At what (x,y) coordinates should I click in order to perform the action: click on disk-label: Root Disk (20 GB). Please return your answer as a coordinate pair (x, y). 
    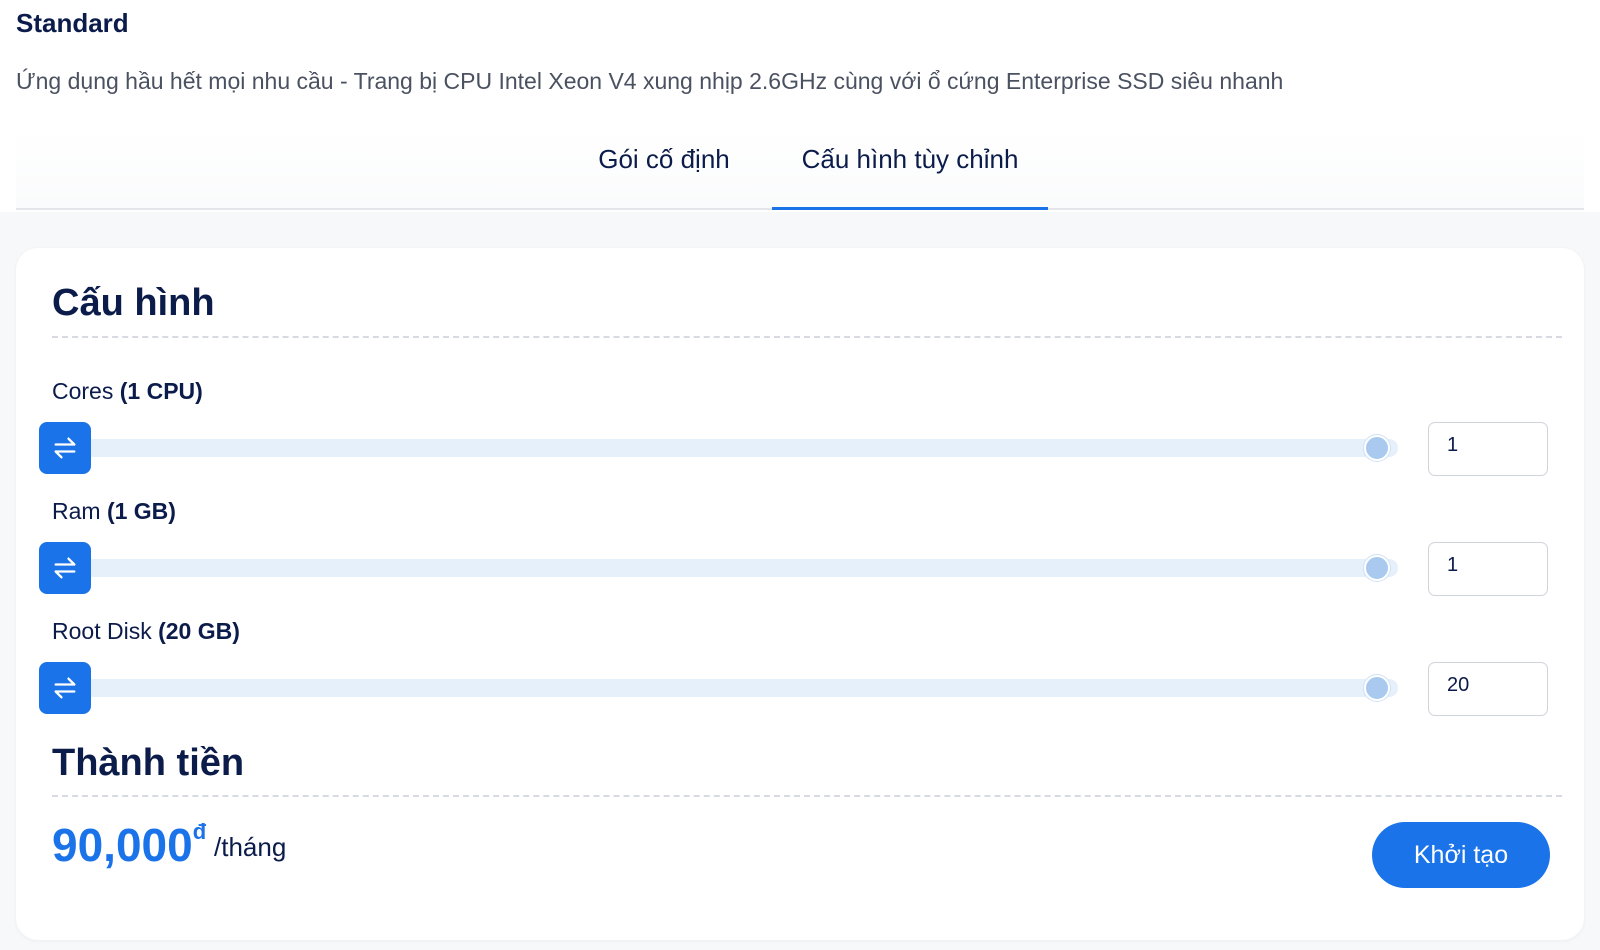
    Looking at the image, I should click on (146, 631).